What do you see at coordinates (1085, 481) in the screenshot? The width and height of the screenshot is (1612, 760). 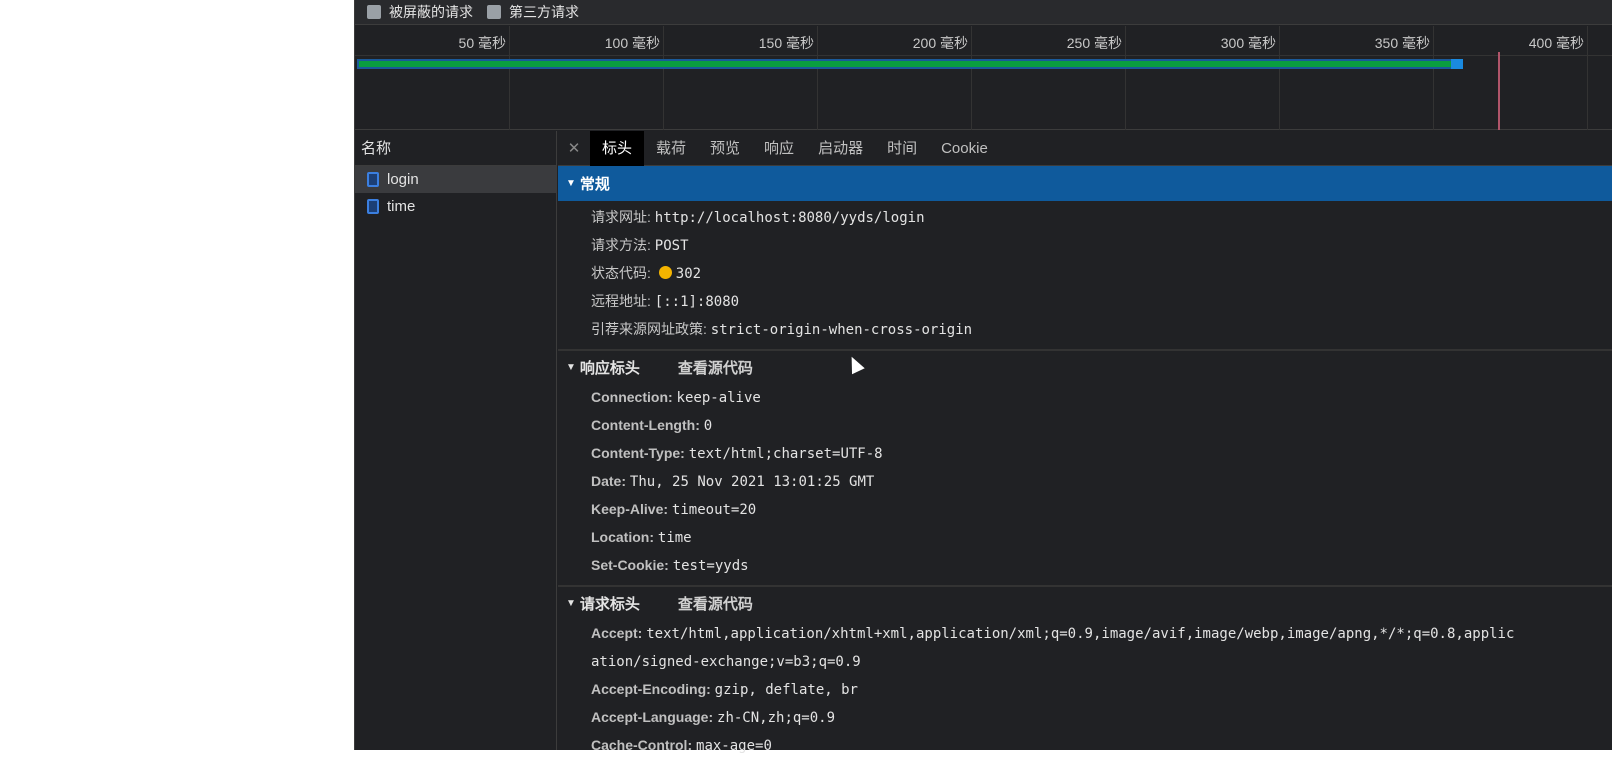 I see `header-row: Date: Thu, 25 Nov 2021 13:01:25 GMT` at bounding box center [1085, 481].